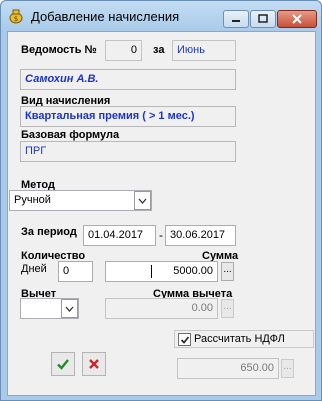 Image resolution: width=322 pixels, height=401 pixels. I want to click on deduction-dropdown-button, so click(69, 308).